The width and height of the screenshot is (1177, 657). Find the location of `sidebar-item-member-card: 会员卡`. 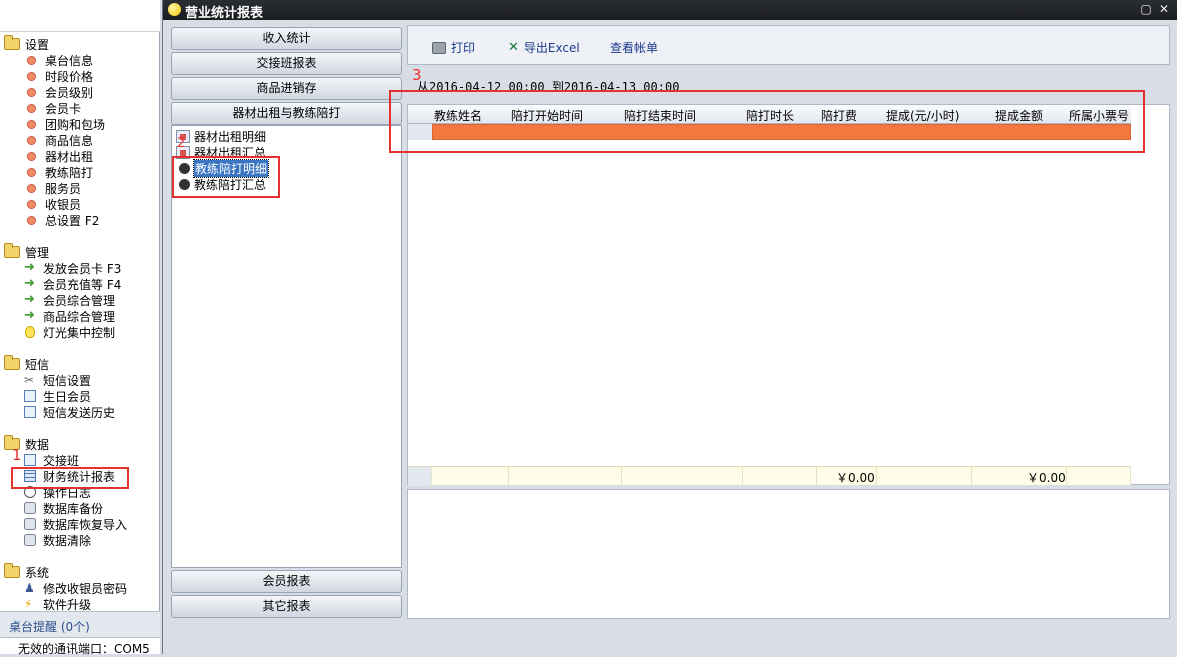

sidebar-item-member-card: 会员卡 is located at coordinates (52, 108).